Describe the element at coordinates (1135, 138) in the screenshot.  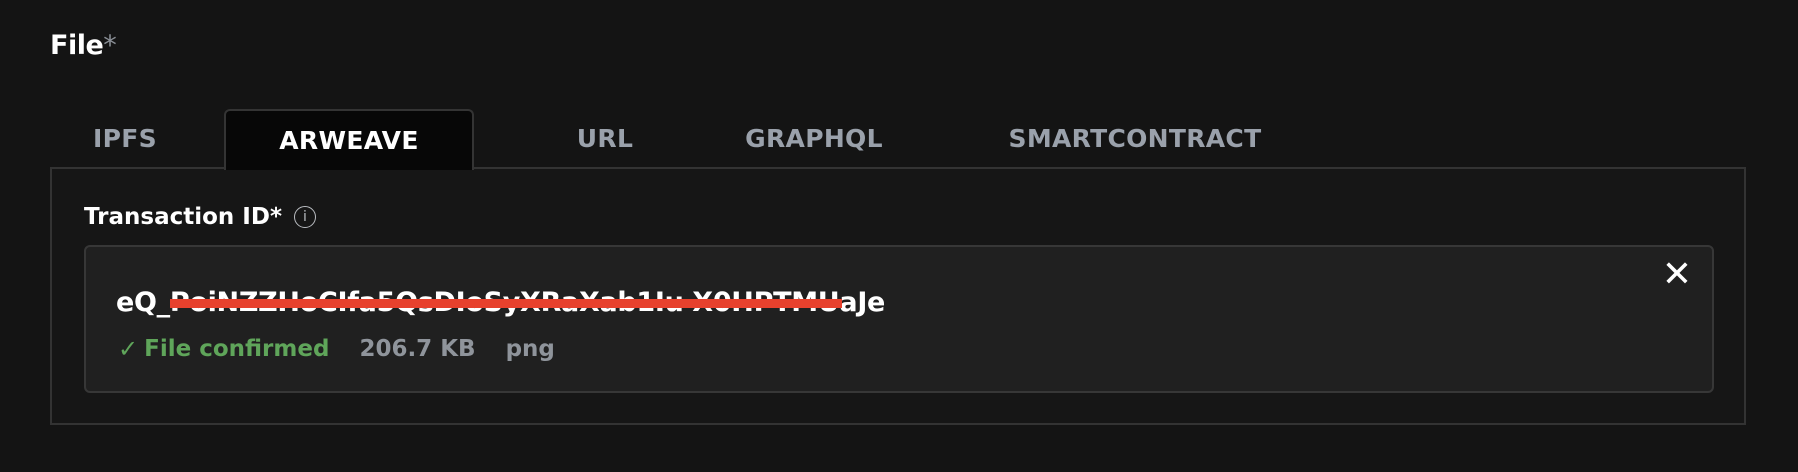
I see `tab-smartcontract: SMARTCONTRACT` at that location.